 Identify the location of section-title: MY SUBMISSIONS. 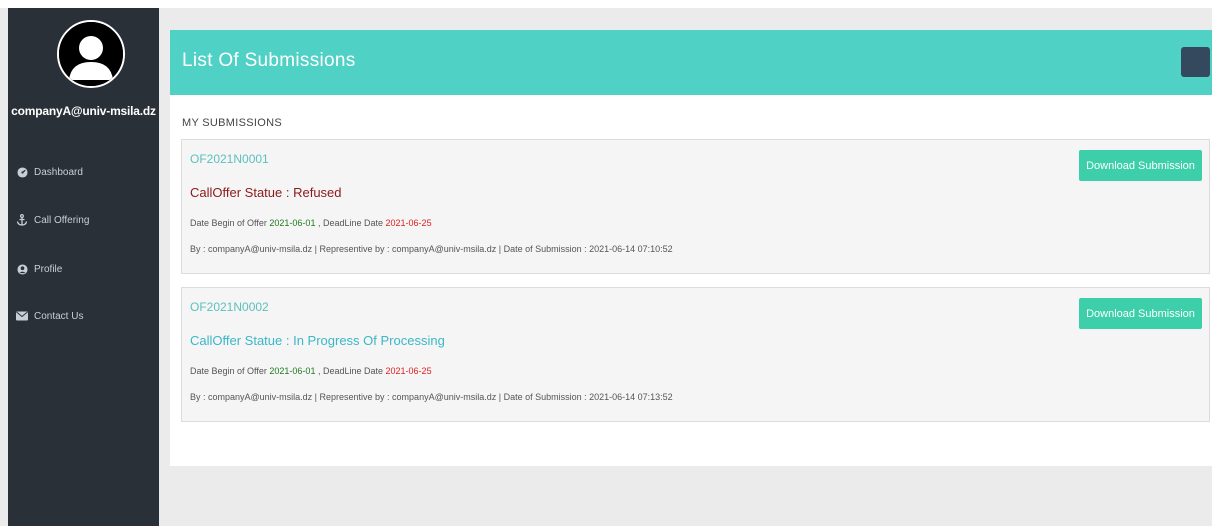
(232, 123).